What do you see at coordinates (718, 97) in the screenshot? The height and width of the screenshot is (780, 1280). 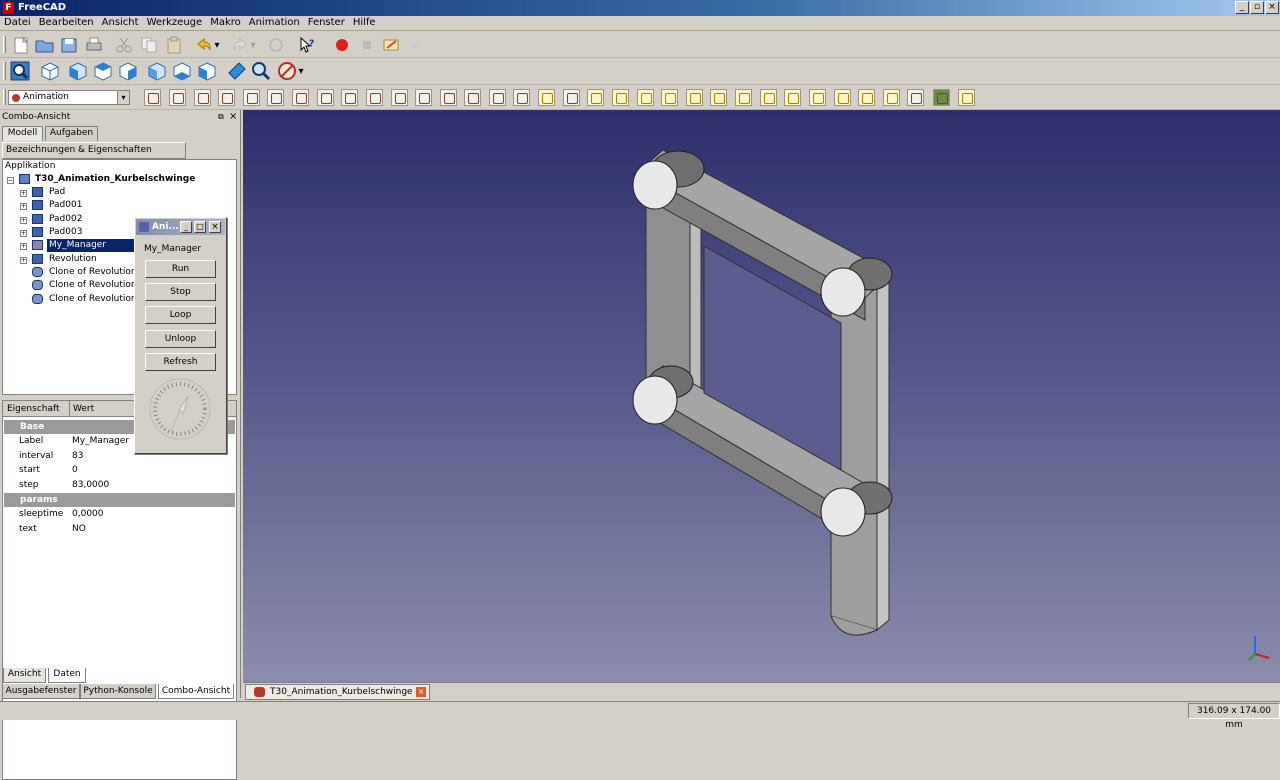 I see `anim-tool-24-icon` at bounding box center [718, 97].